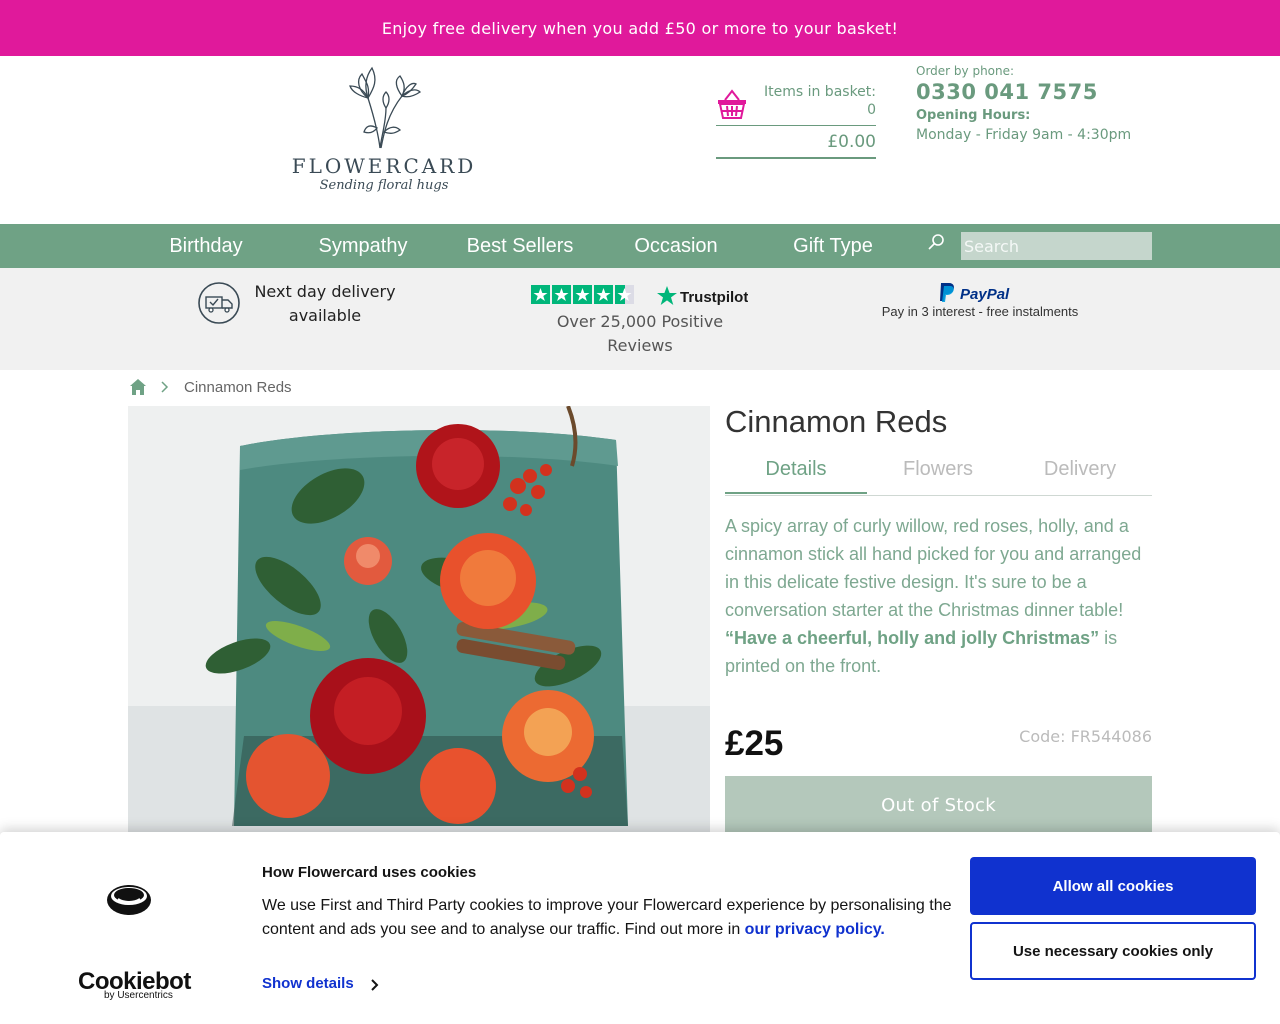 This screenshot has height=1024, width=1280. What do you see at coordinates (138, 995) in the screenshot?
I see `cookiebot-brand-sub: by Usercentrics` at bounding box center [138, 995].